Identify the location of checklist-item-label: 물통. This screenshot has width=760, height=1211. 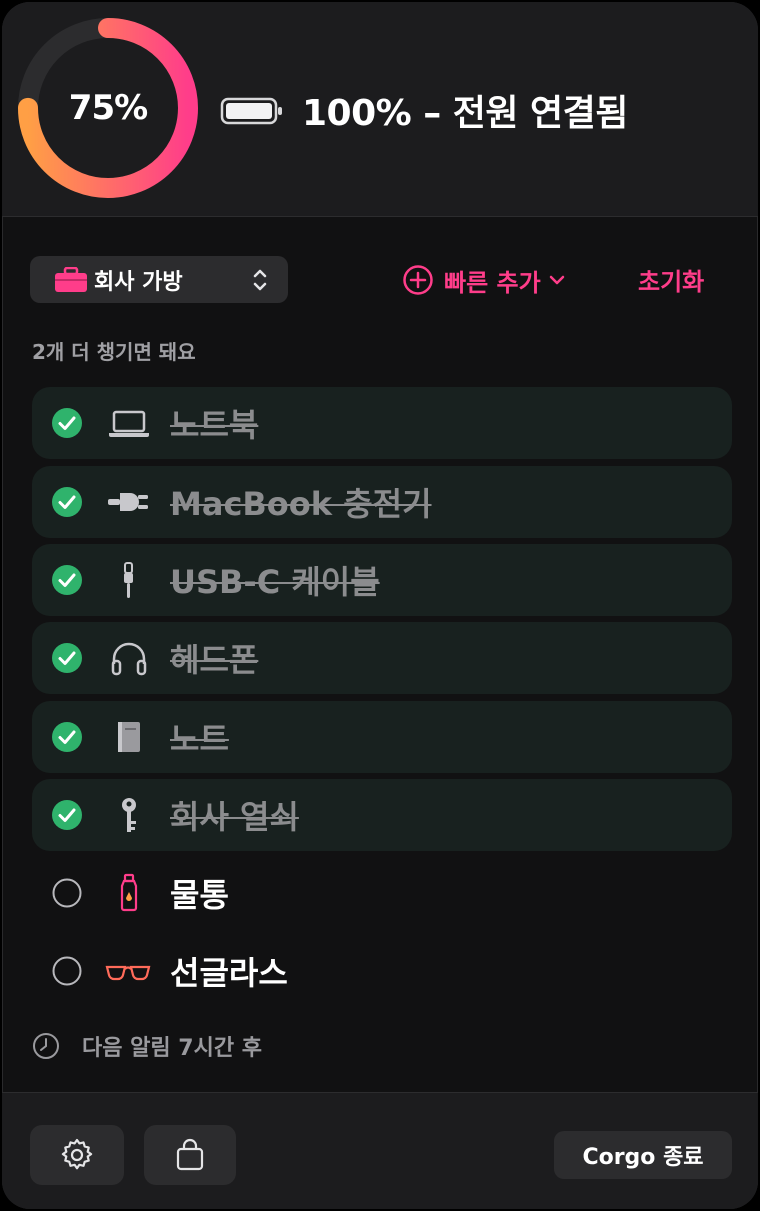
(199, 895).